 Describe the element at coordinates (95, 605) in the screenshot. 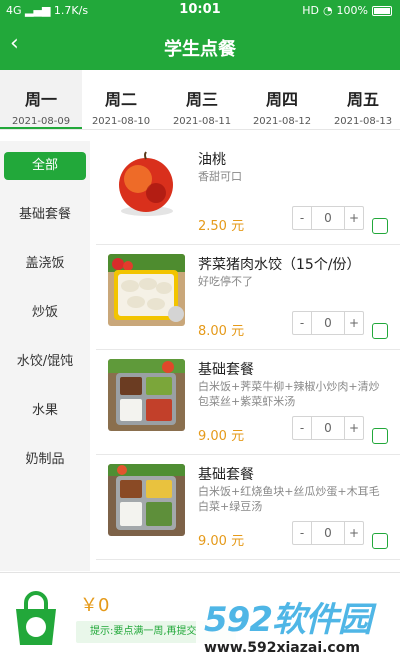

I see `cart-total: ￥0` at that location.